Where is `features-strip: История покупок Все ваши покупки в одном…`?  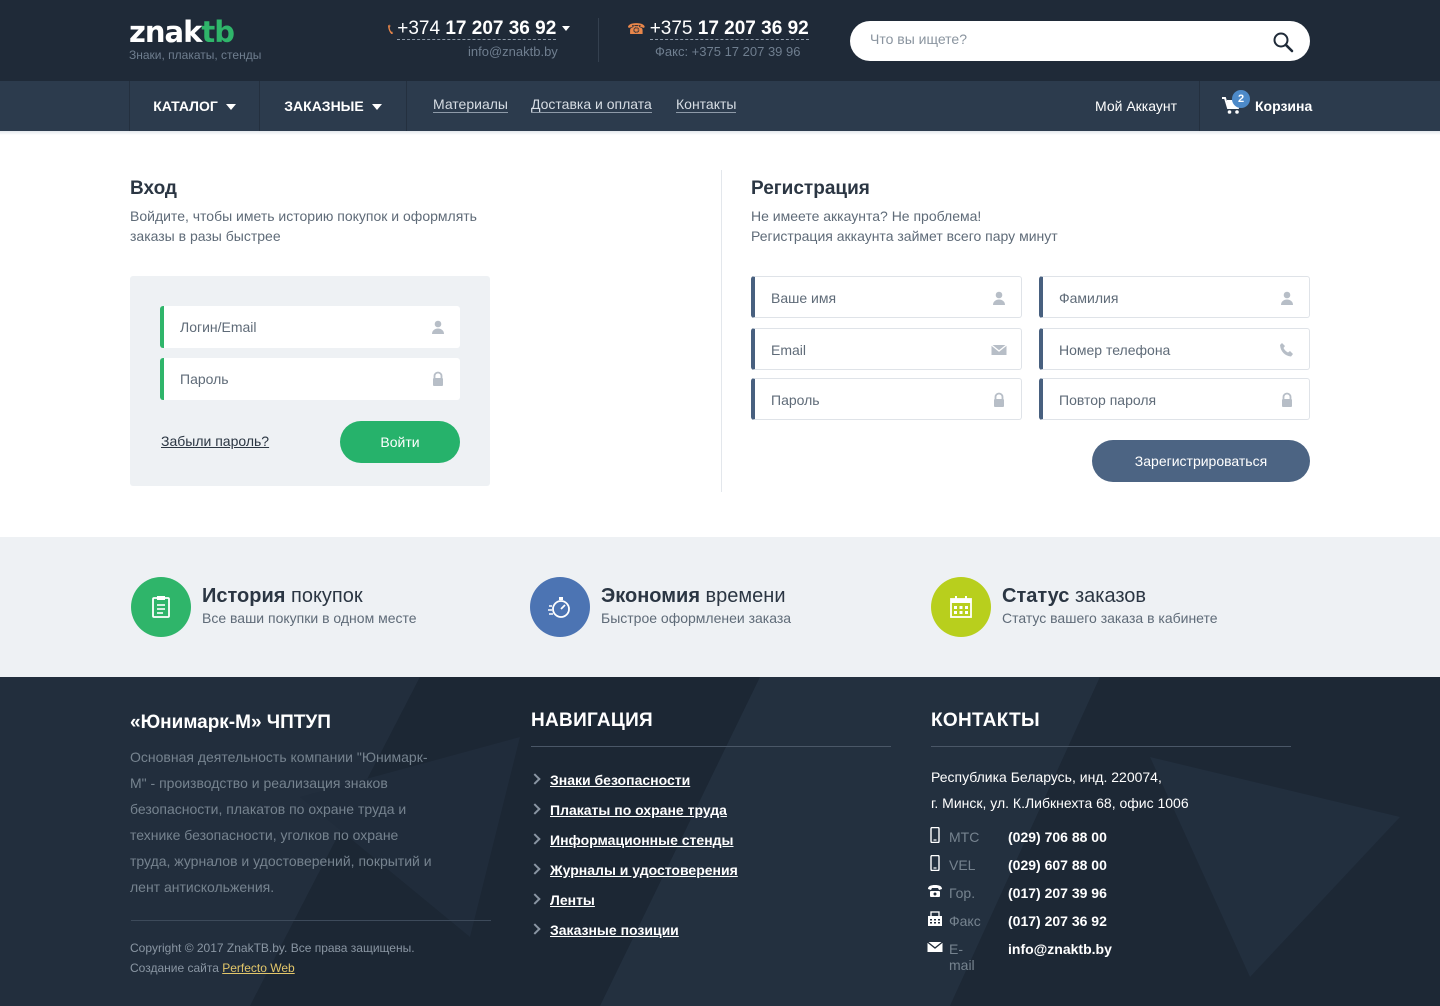
features-strip: История покупок Все ваши покупки в одном… is located at coordinates (720, 607).